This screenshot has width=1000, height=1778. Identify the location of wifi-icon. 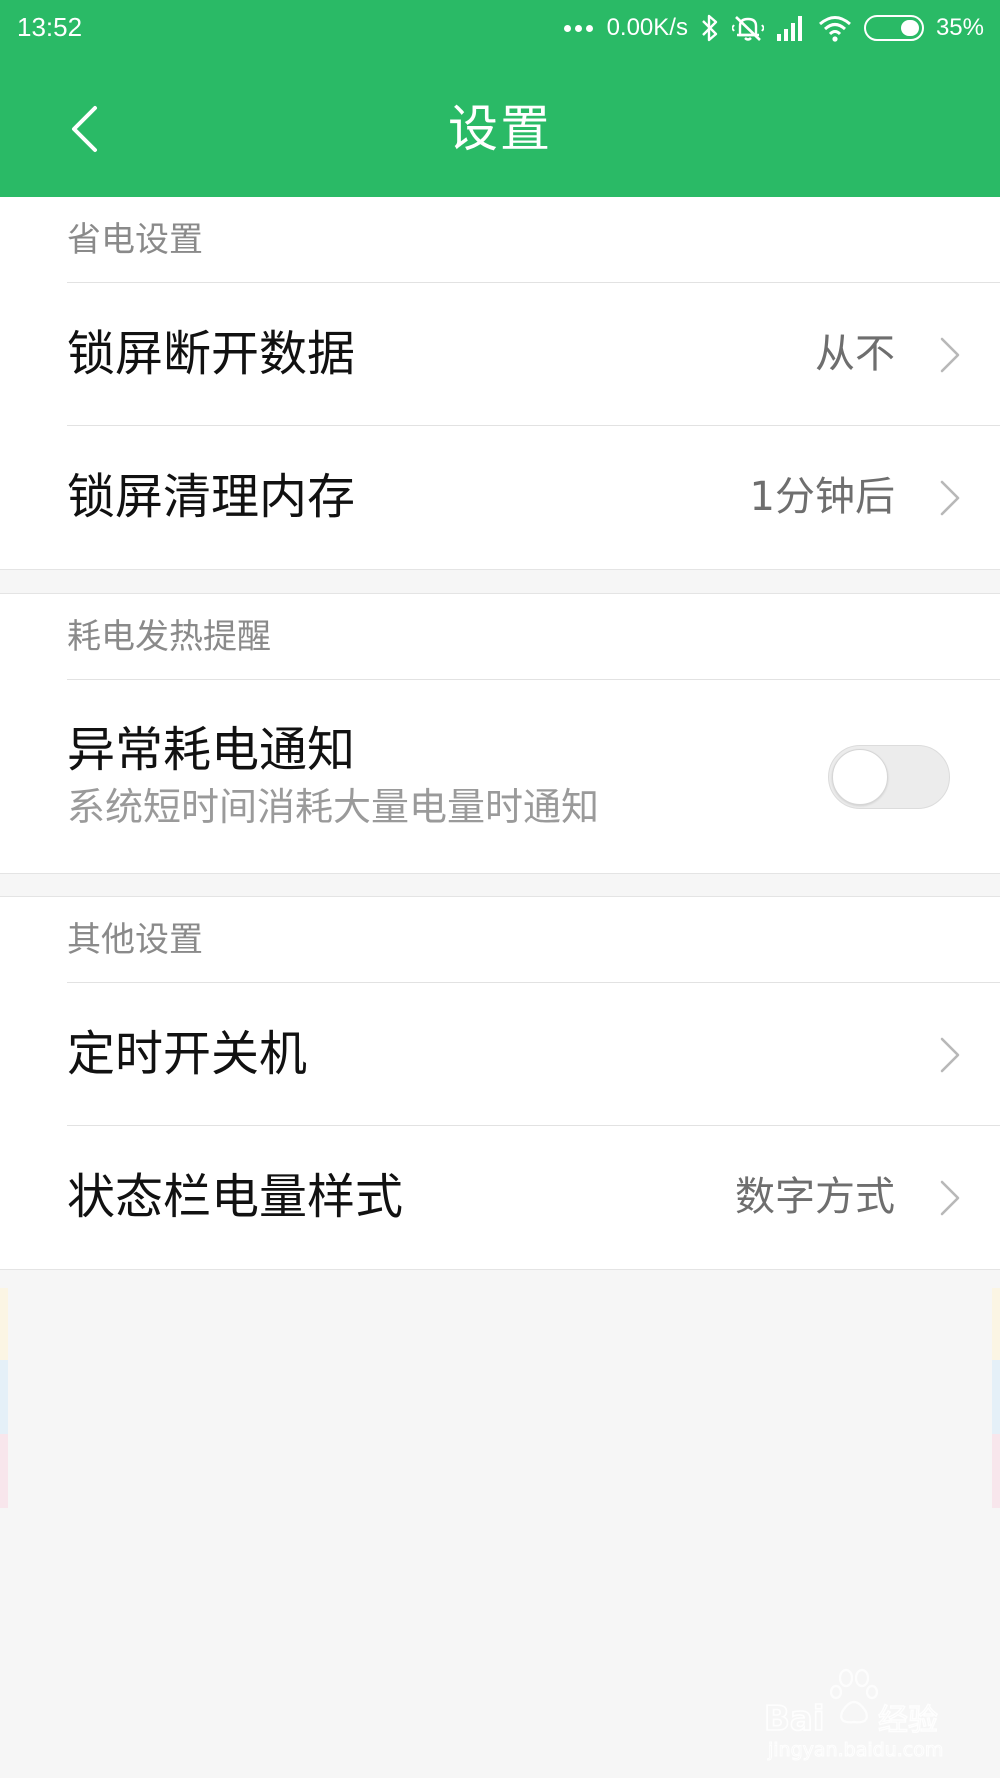
(834, 29).